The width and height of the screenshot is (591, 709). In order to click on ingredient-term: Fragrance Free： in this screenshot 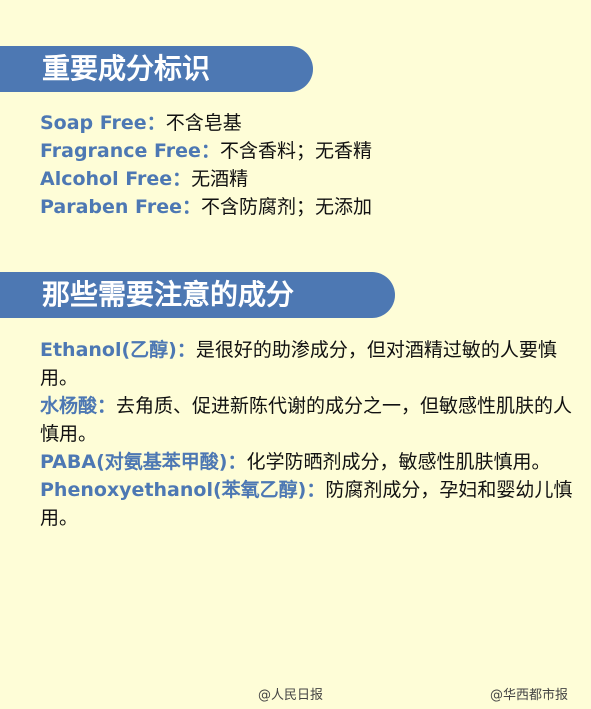, I will do `click(130, 151)`.